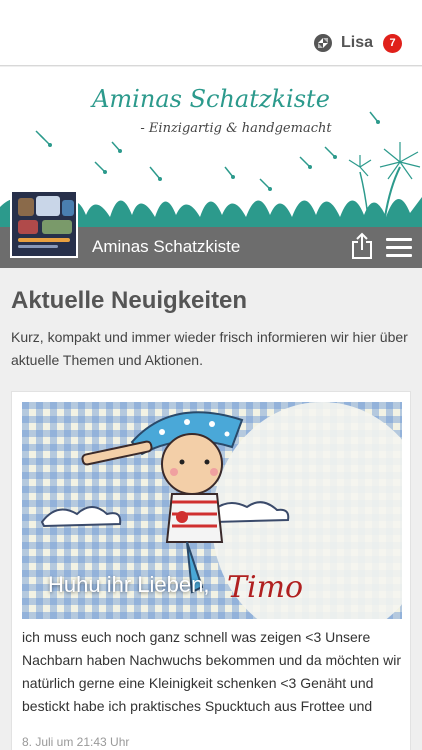  I want to click on page-title: Aktuelle Neuigkeiten, so click(129, 300).